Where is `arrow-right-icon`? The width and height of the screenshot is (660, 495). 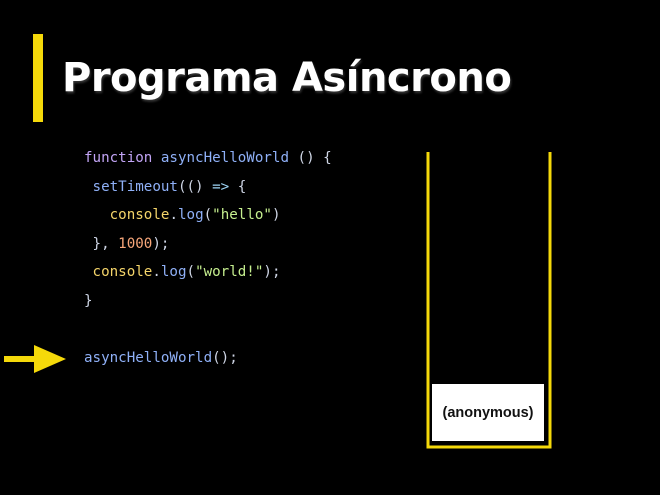 arrow-right-icon is located at coordinates (35, 359).